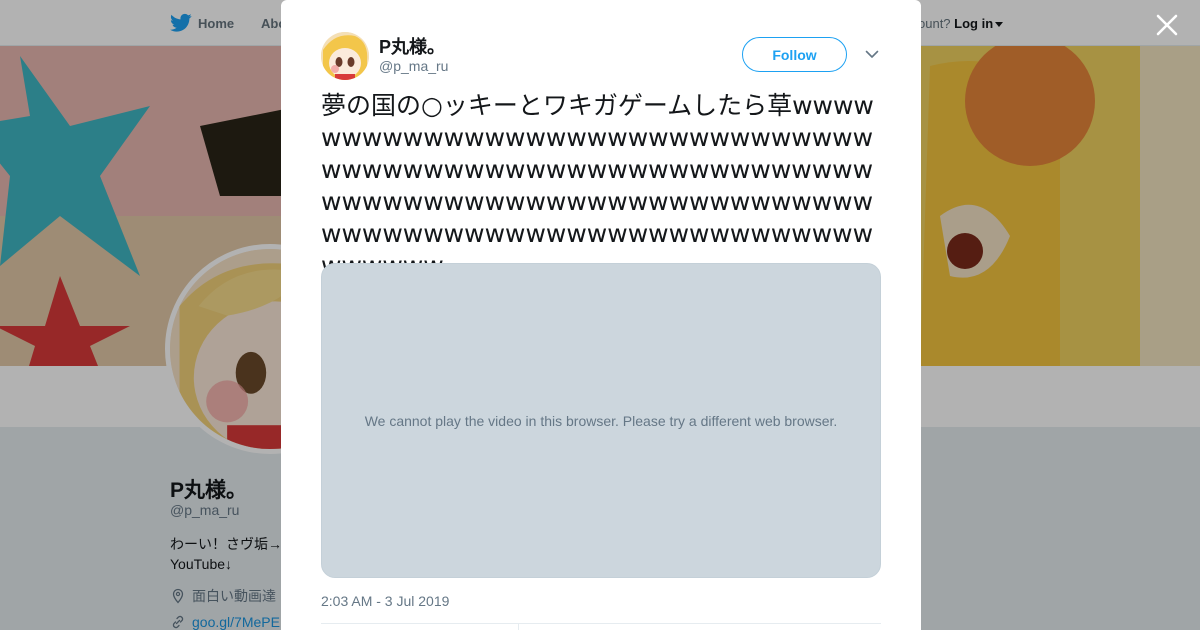  What do you see at coordinates (413, 66) in the screenshot?
I see `tweet-author-handle: @p_ma_ru` at bounding box center [413, 66].